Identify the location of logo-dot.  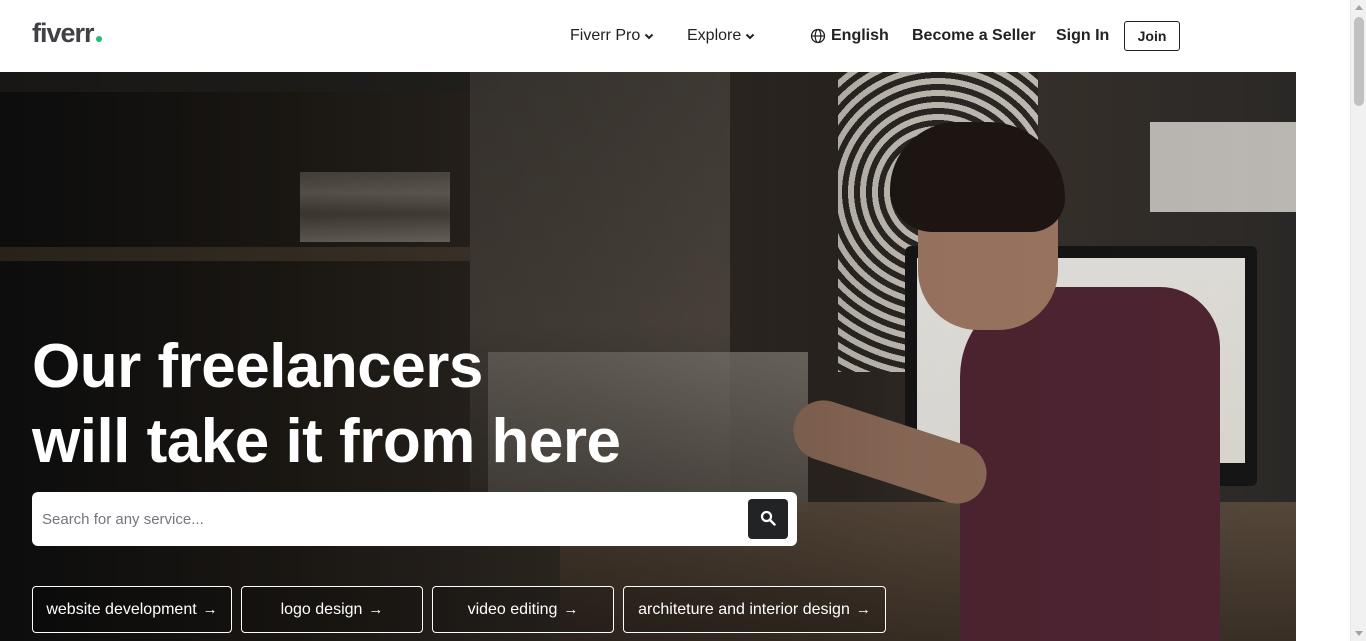
(98, 39).